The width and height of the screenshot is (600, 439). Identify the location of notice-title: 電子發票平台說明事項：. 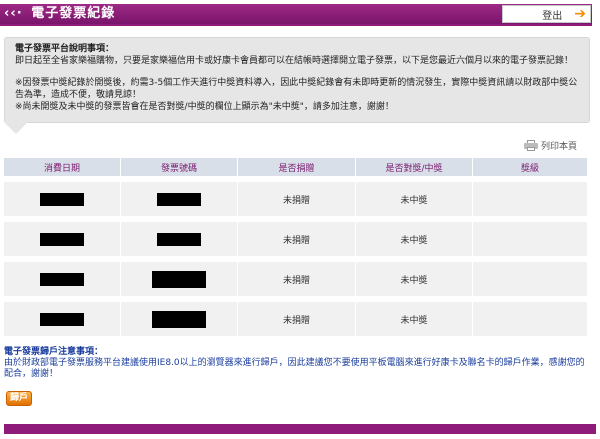
(65, 49).